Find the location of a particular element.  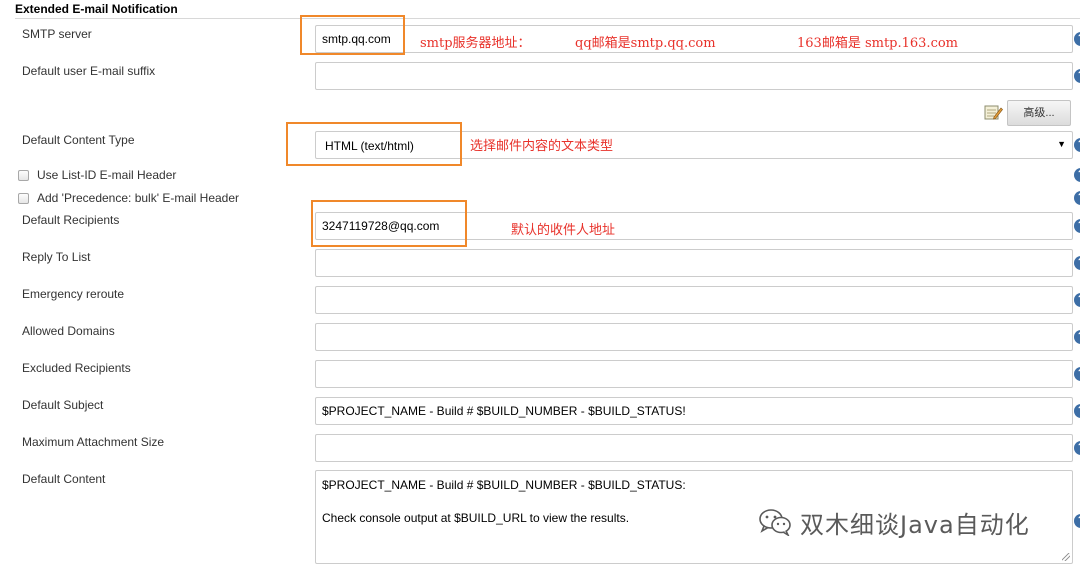

reply-to-input is located at coordinates (694, 263).